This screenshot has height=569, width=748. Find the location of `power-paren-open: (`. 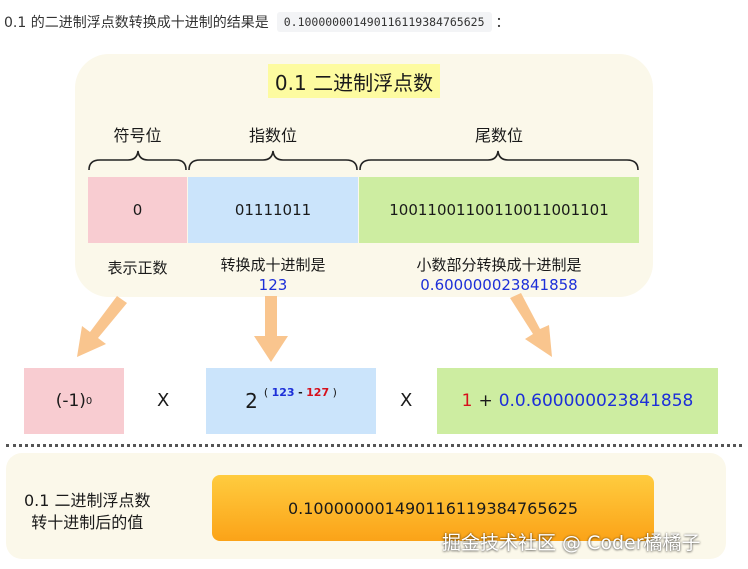

power-paren-open: ( is located at coordinates (266, 392).